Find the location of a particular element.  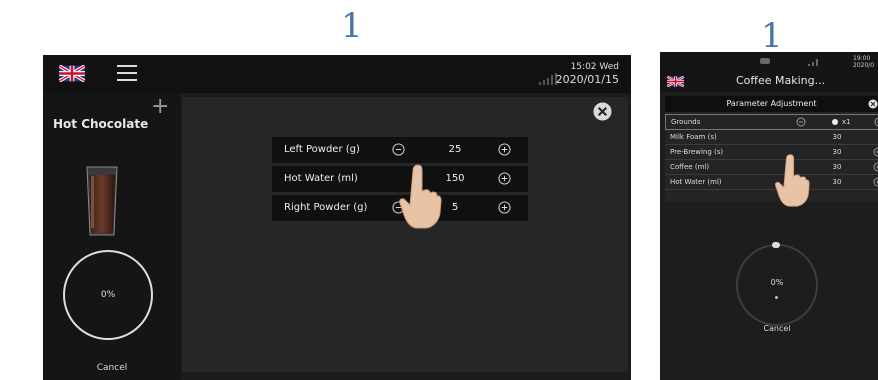

param-label: Grounds is located at coordinates (686, 122).